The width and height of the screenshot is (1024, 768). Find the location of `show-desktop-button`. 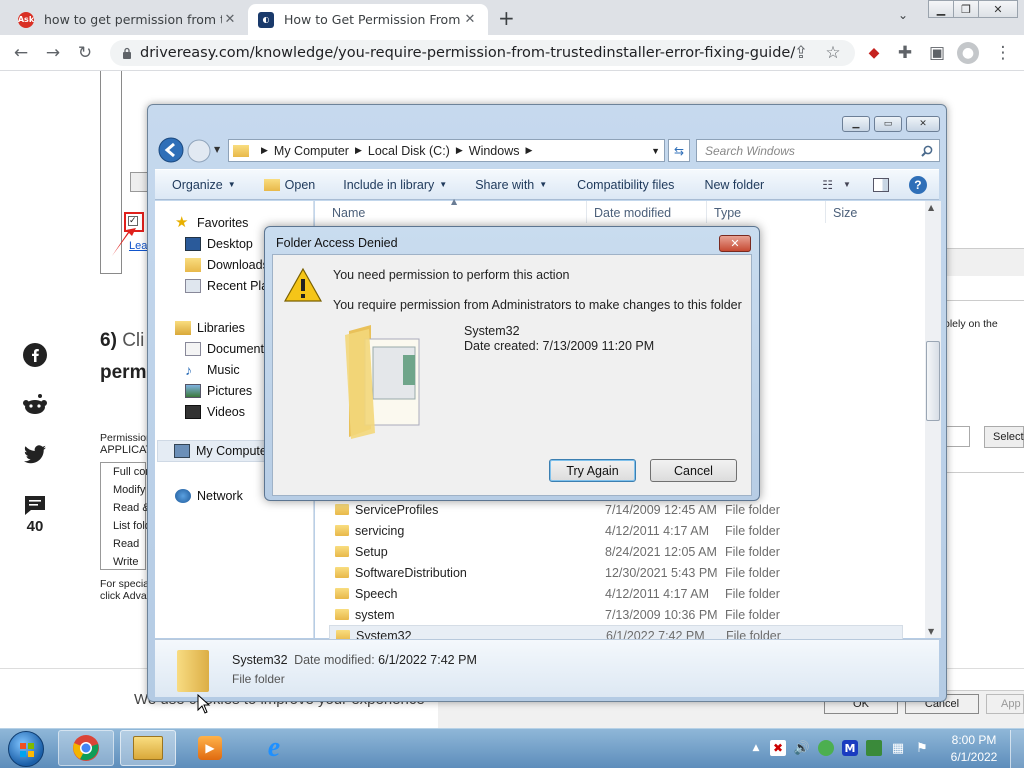

show-desktop-button is located at coordinates (1017, 749).